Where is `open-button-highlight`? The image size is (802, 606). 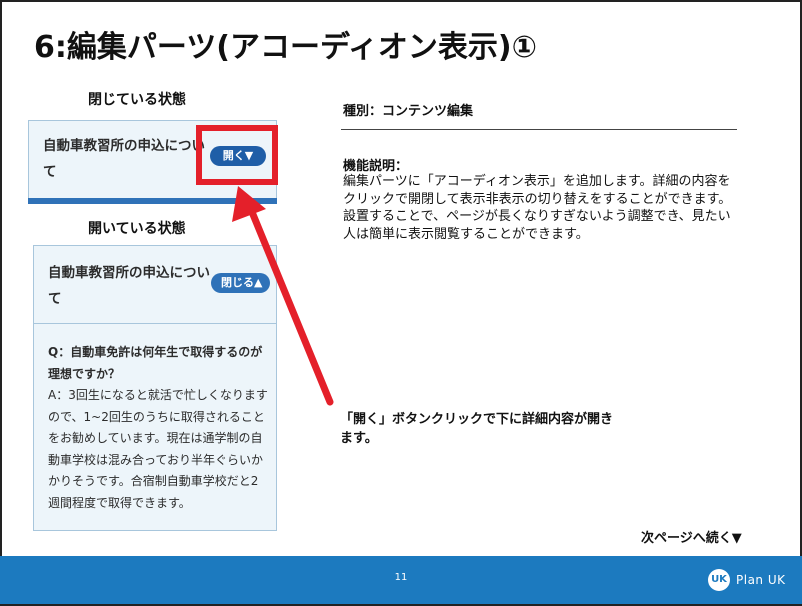
open-button-highlight is located at coordinates (237, 155).